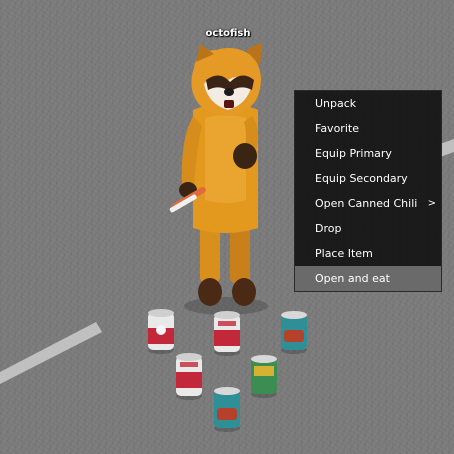  What do you see at coordinates (344, 253) in the screenshot?
I see `menu-item-label: Place Item` at bounding box center [344, 253].